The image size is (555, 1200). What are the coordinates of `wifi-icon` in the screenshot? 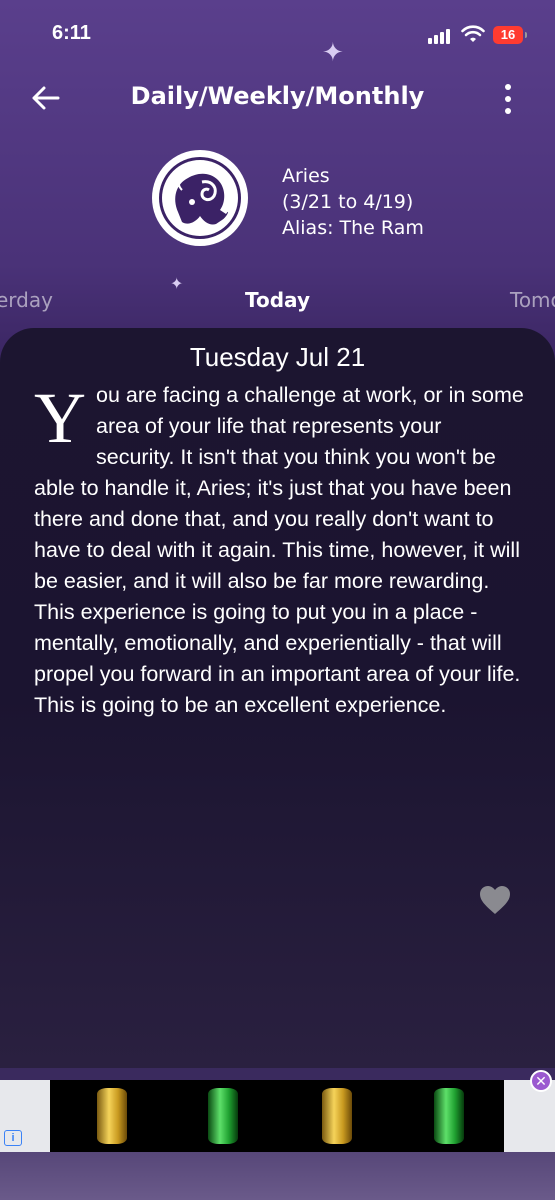 It's located at (473, 33).